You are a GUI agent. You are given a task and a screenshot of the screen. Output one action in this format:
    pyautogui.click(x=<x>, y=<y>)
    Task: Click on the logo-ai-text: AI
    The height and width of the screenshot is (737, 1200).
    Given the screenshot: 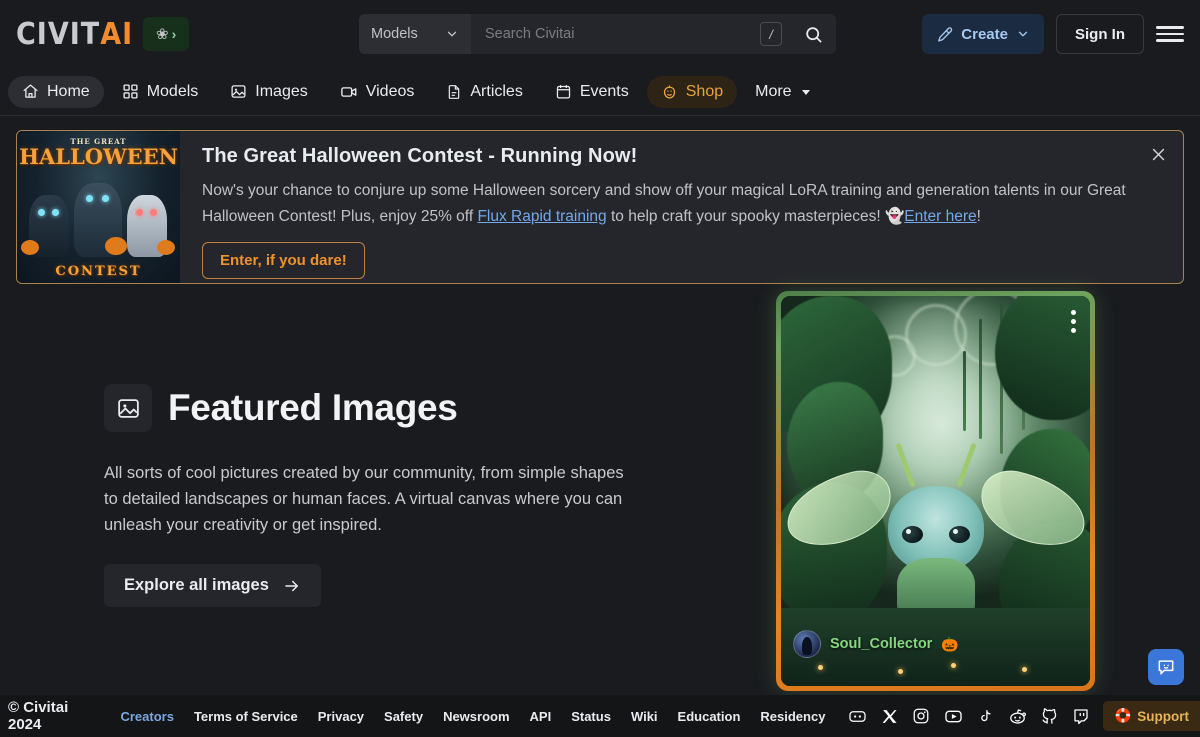 What is the action you would take?
    pyautogui.click(x=117, y=34)
    